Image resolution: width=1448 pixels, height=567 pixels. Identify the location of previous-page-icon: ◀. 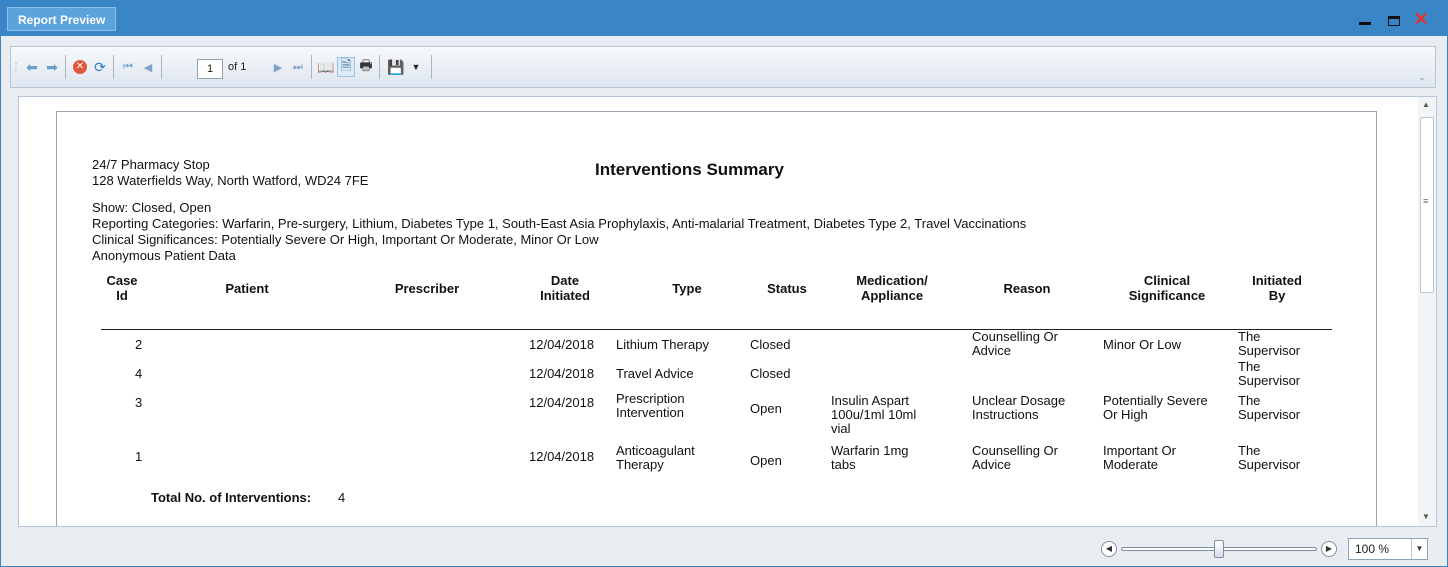
(148, 67).